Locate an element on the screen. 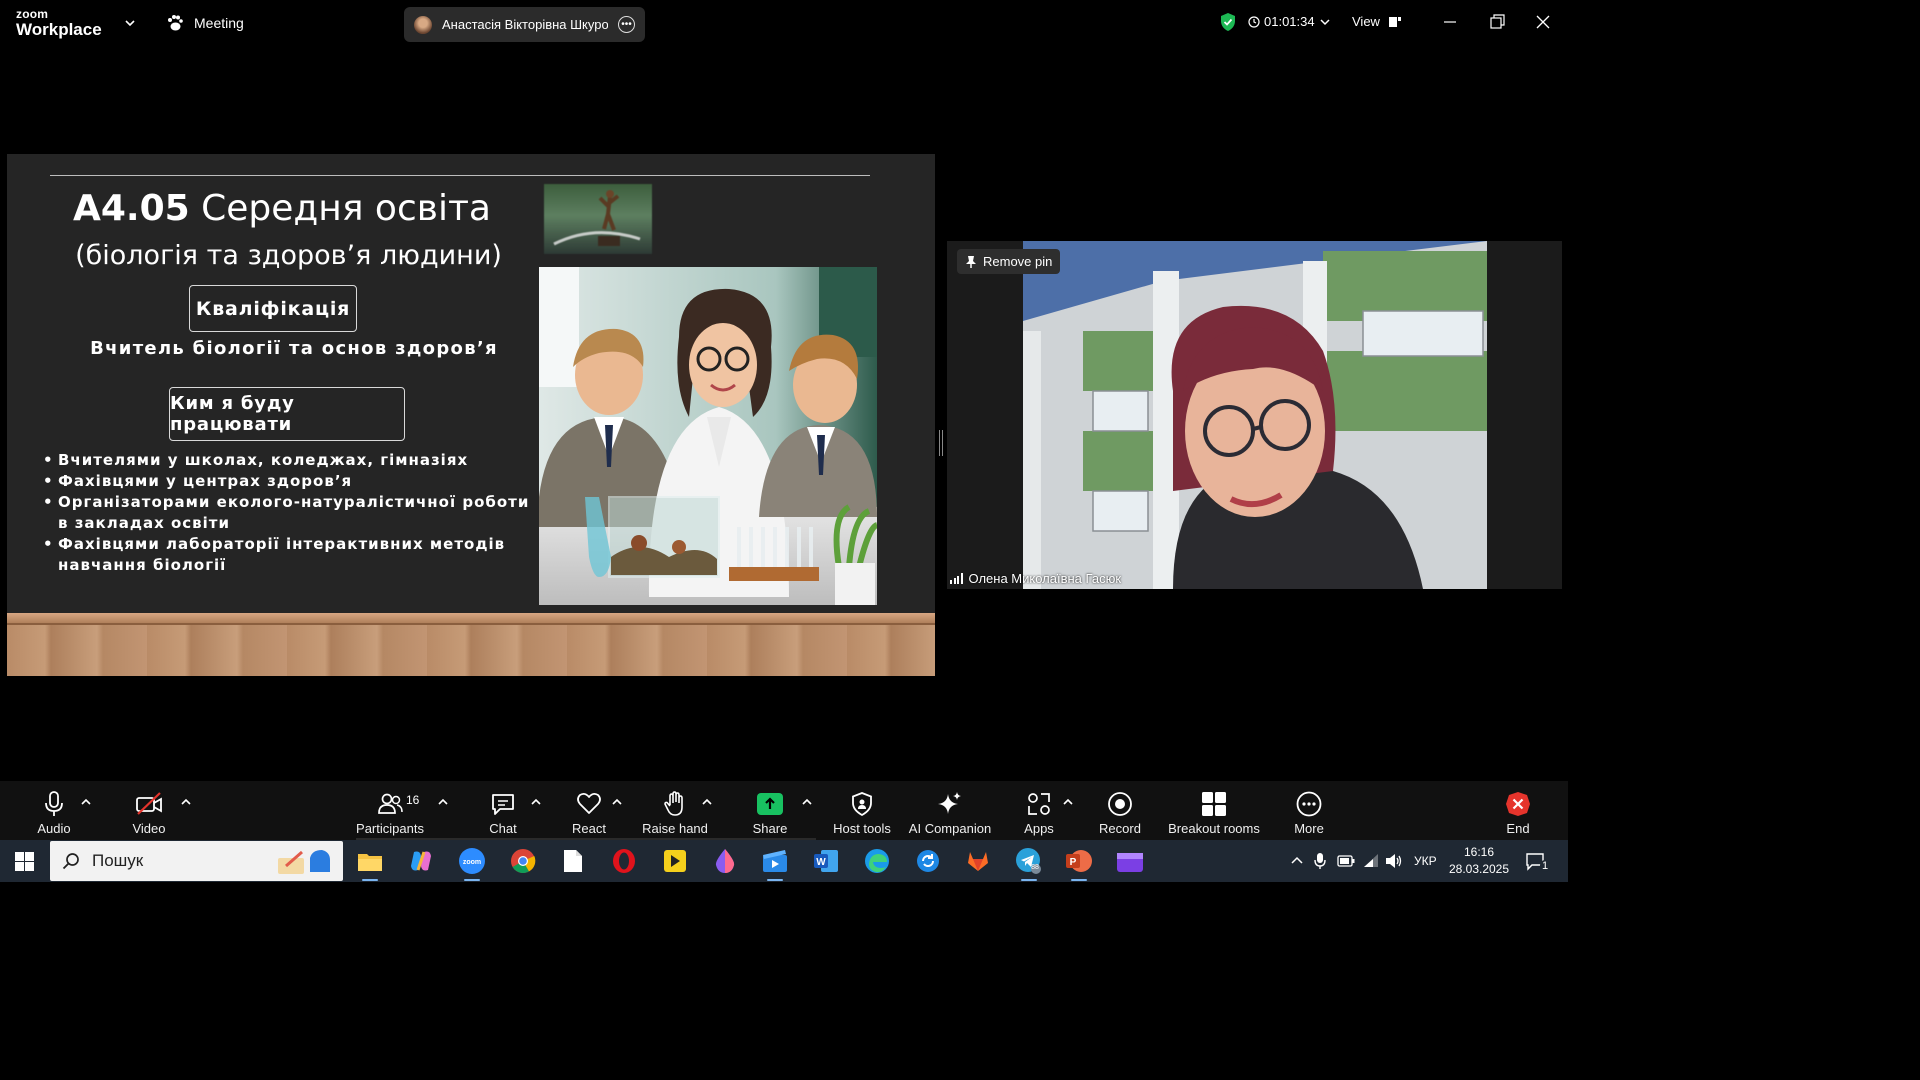 This screenshot has width=1920, height=1080. audio-options-chevron-icon is located at coordinates (86, 802).